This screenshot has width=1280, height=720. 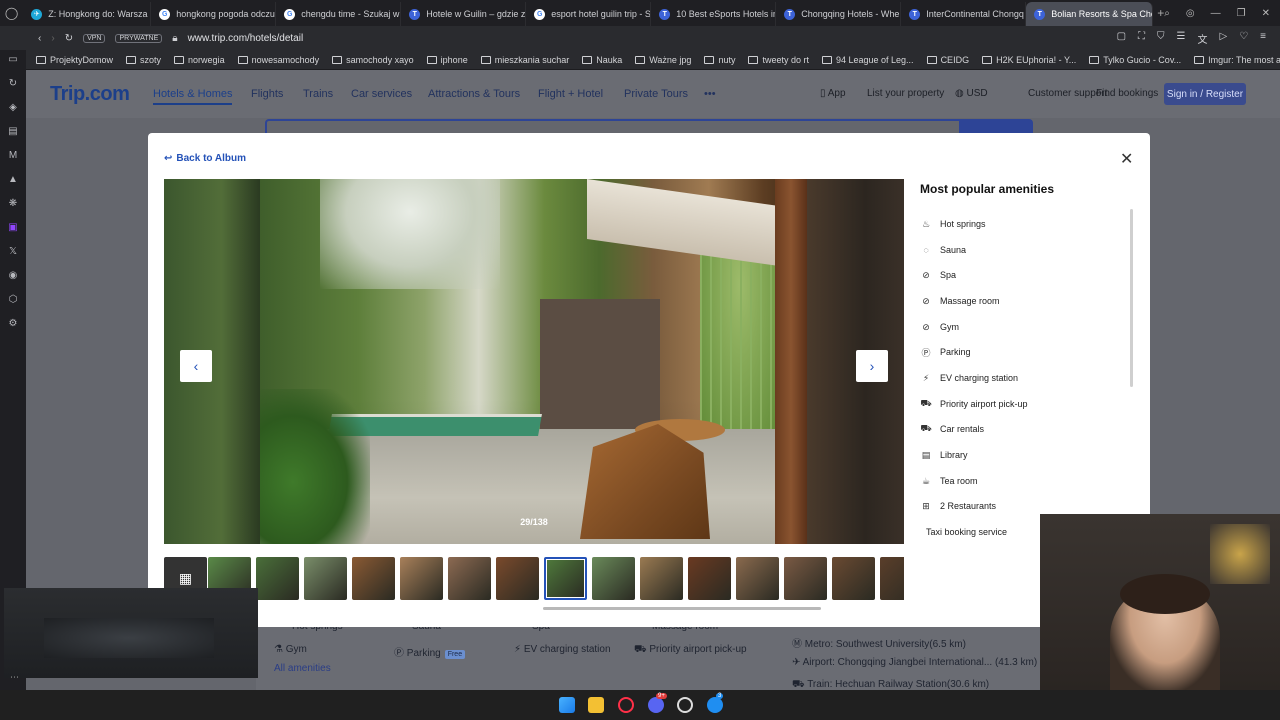 I want to click on player-sidebar-icon: ◉, so click(x=13, y=275).